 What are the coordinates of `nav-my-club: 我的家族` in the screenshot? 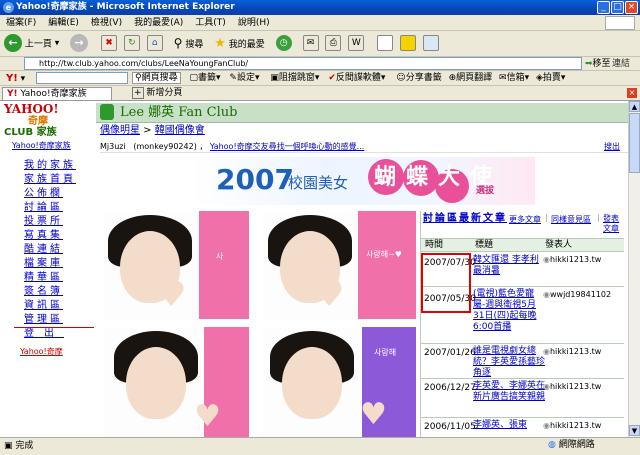 It's located at (59, 166).